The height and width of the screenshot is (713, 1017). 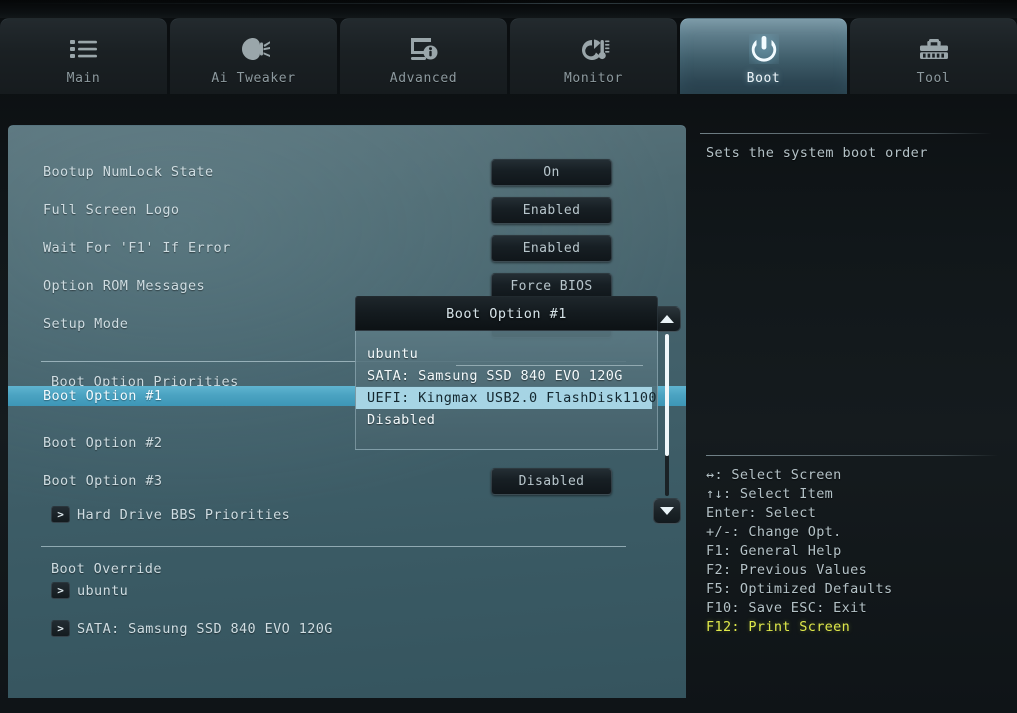 I want to click on help-description: Sets the system boot order, so click(x=817, y=153).